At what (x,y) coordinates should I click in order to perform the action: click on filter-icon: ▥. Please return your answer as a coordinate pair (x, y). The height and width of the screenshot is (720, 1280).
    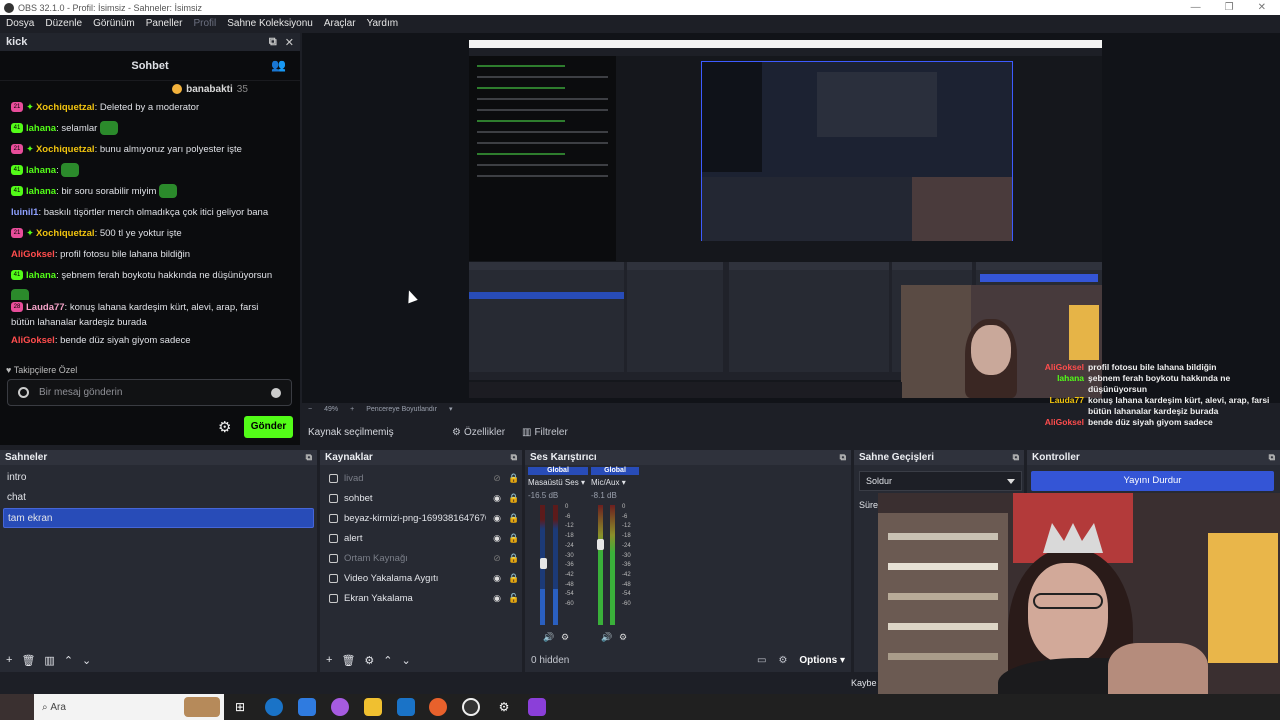
    Looking at the image, I should click on (49, 660).